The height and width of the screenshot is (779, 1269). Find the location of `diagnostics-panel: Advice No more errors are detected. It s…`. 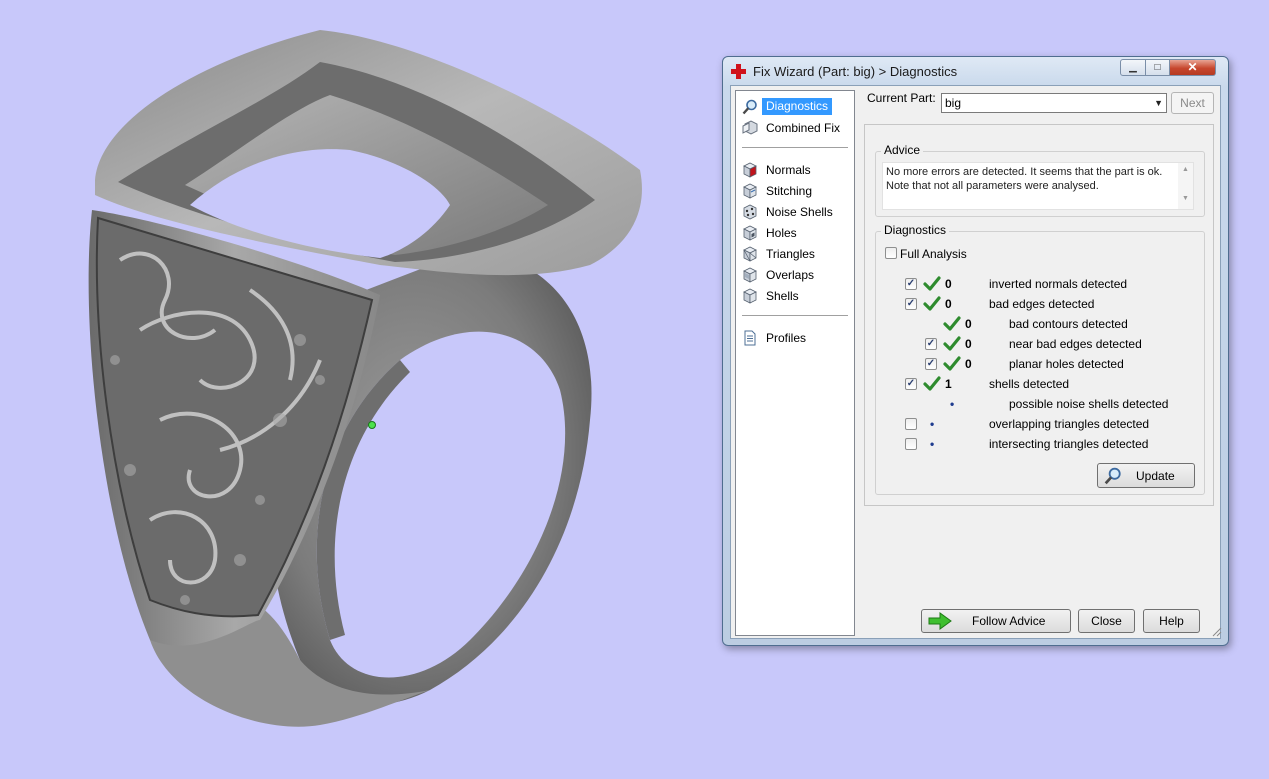

diagnostics-panel: Advice No more errors are detected. It s… is located at coordinates (1039, 315).